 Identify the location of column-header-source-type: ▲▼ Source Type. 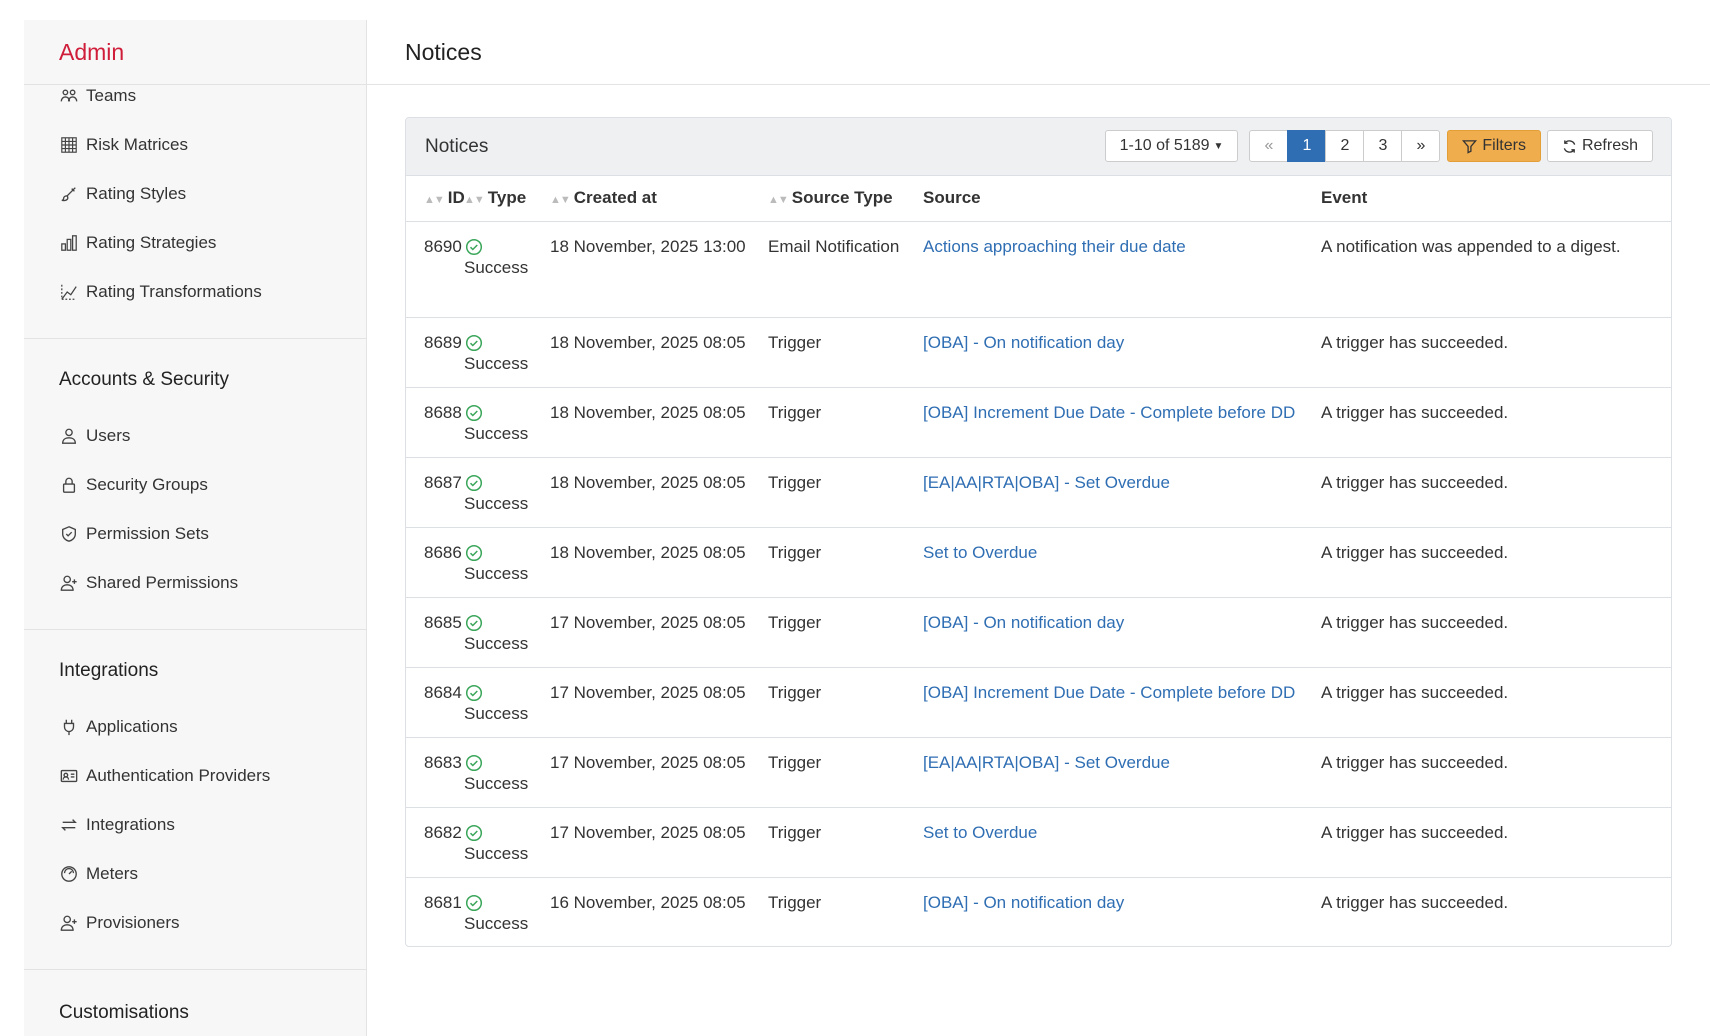
(845, 199).